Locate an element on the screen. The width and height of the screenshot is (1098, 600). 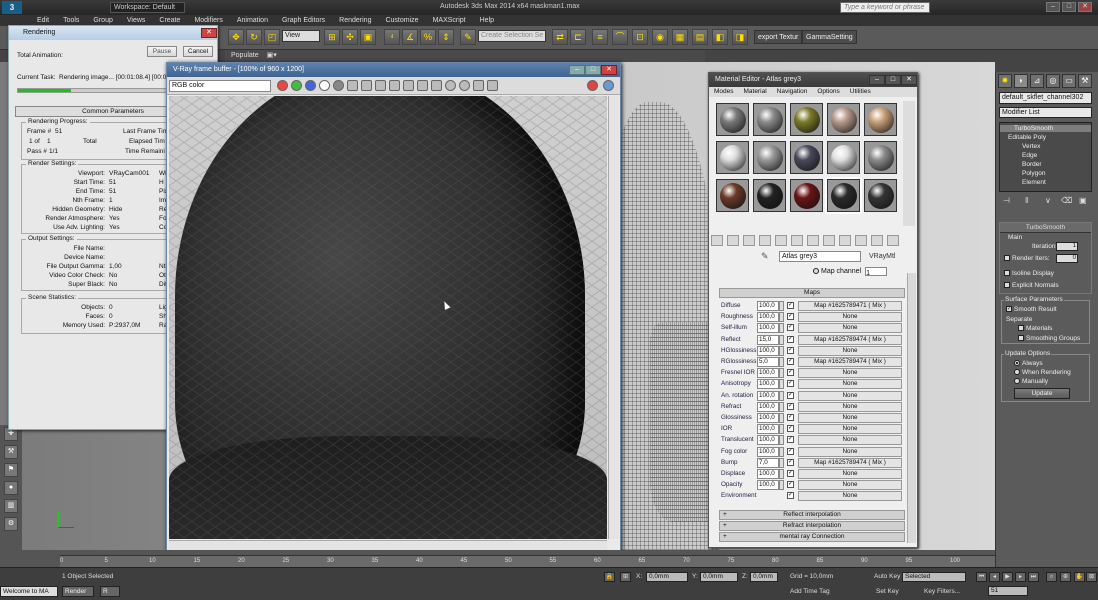
put-to-library-icon is located at coordinates (813, 240).